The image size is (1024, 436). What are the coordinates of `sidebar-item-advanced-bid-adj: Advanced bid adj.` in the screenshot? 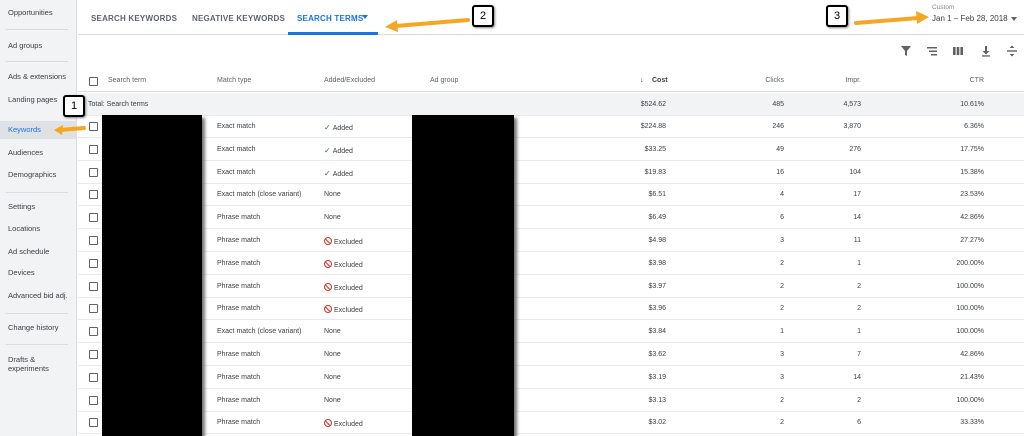 It's located at (38, 295).